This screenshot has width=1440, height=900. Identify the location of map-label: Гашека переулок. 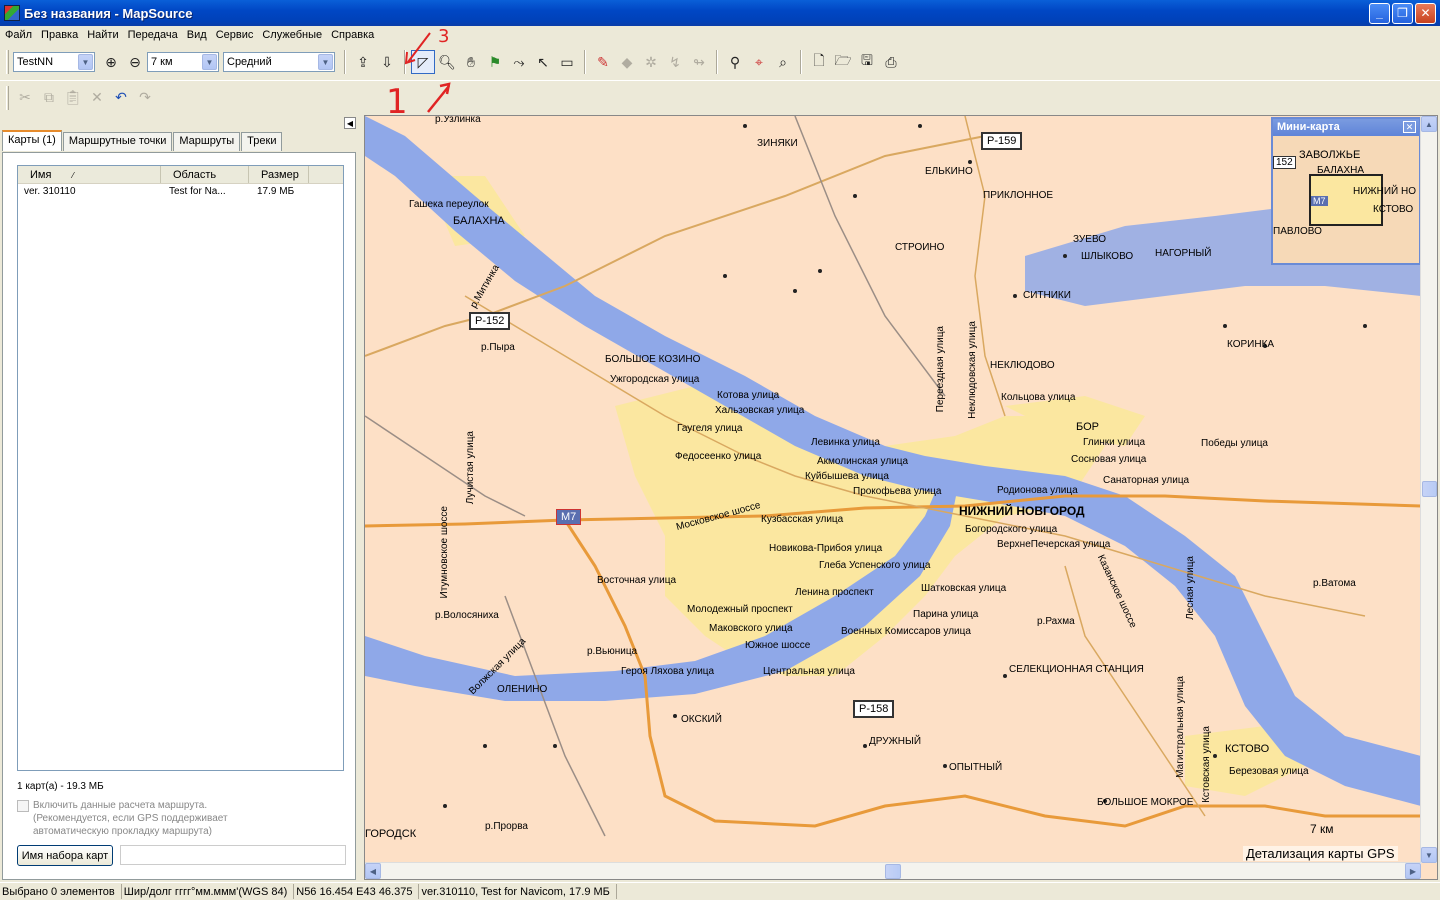
(449, 204).